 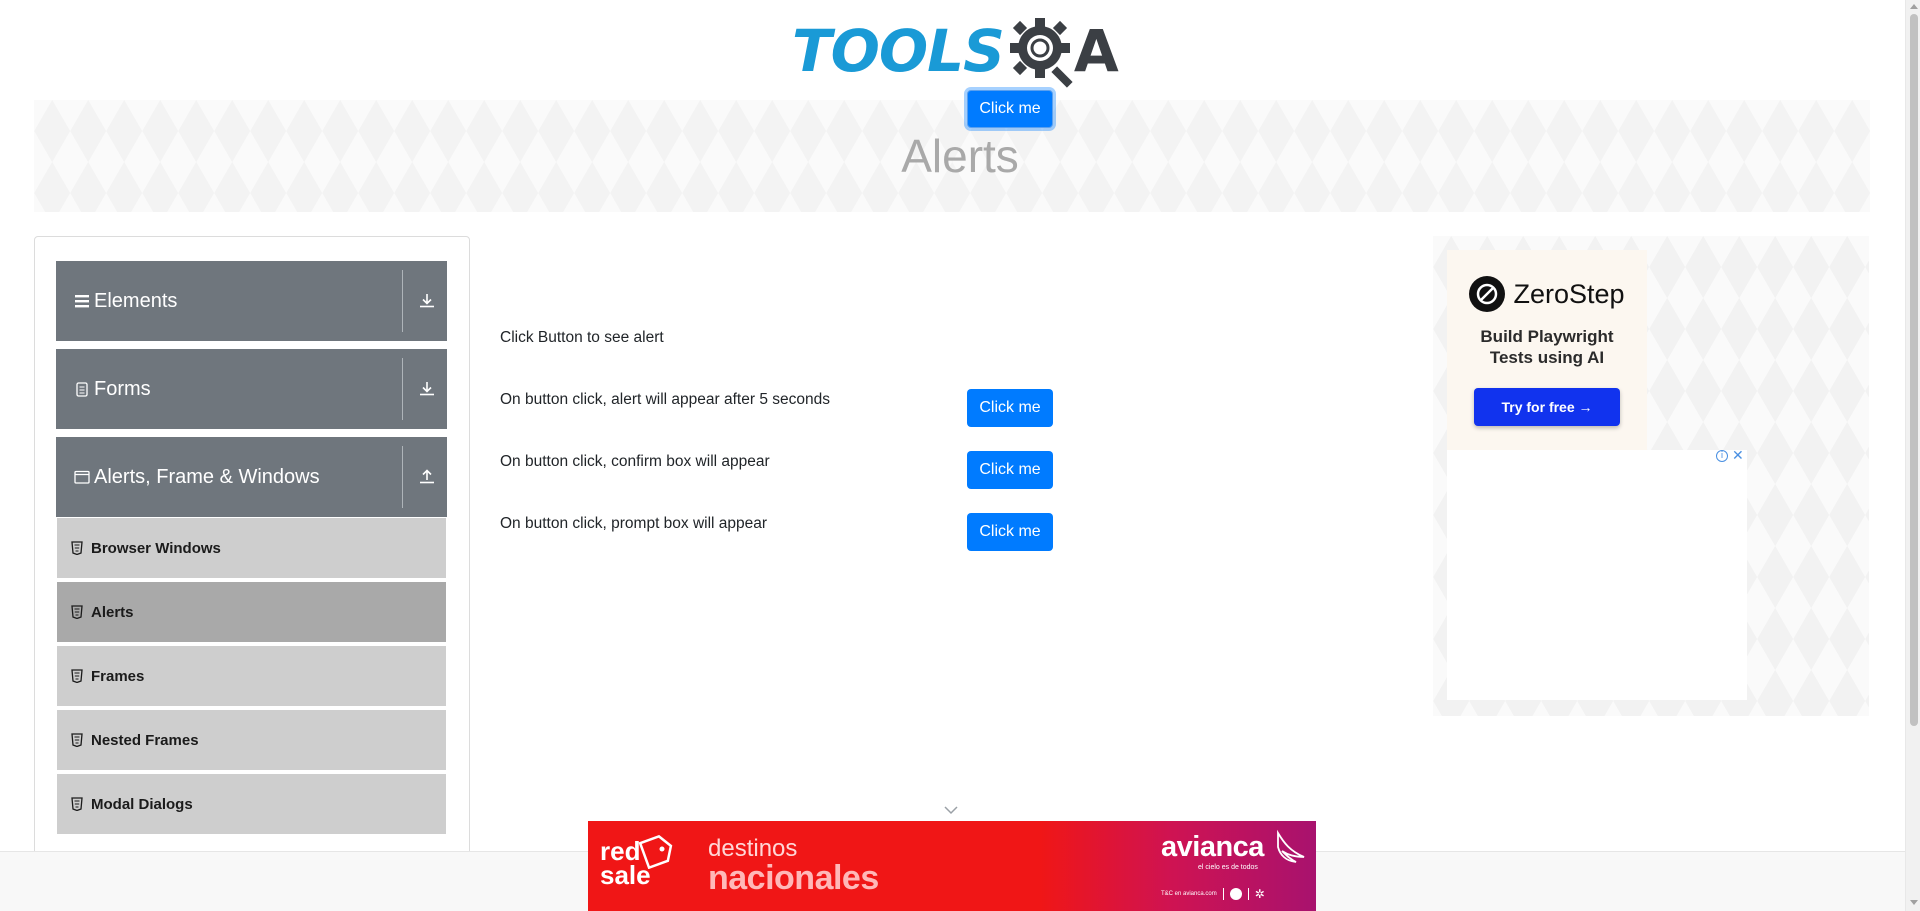 I want to click on gear-magnifier-icon, so click(x=1041, y=53).